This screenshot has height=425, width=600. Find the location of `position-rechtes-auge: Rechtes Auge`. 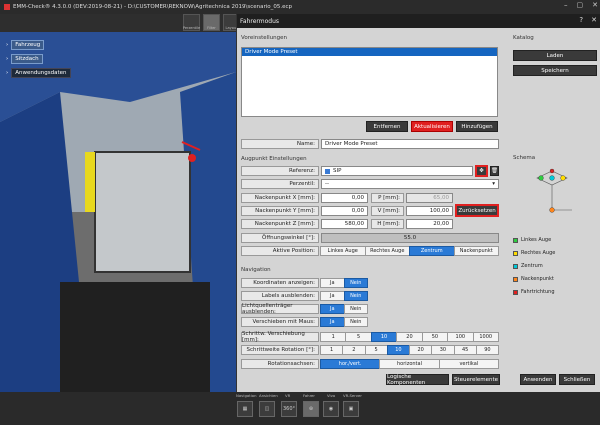

position-rechtes-auge: Rechtes Auge is located at coordinates (387, 251).